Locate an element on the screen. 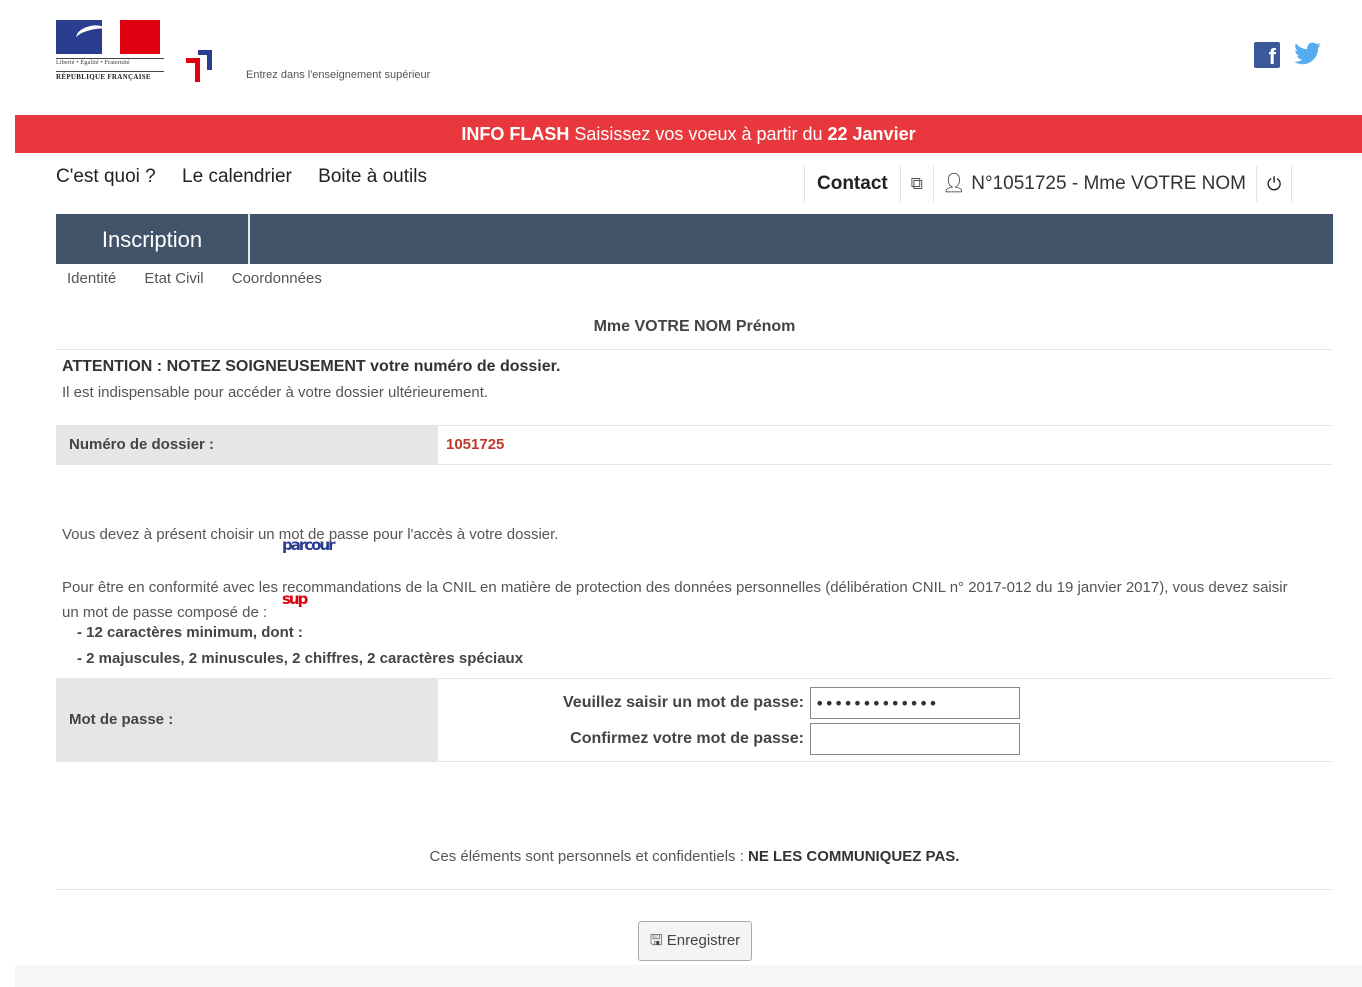 The image size is (1362, 987). sub-tabs: Identité Etat Civil Coordonnées is located at coordinates (206, 278).